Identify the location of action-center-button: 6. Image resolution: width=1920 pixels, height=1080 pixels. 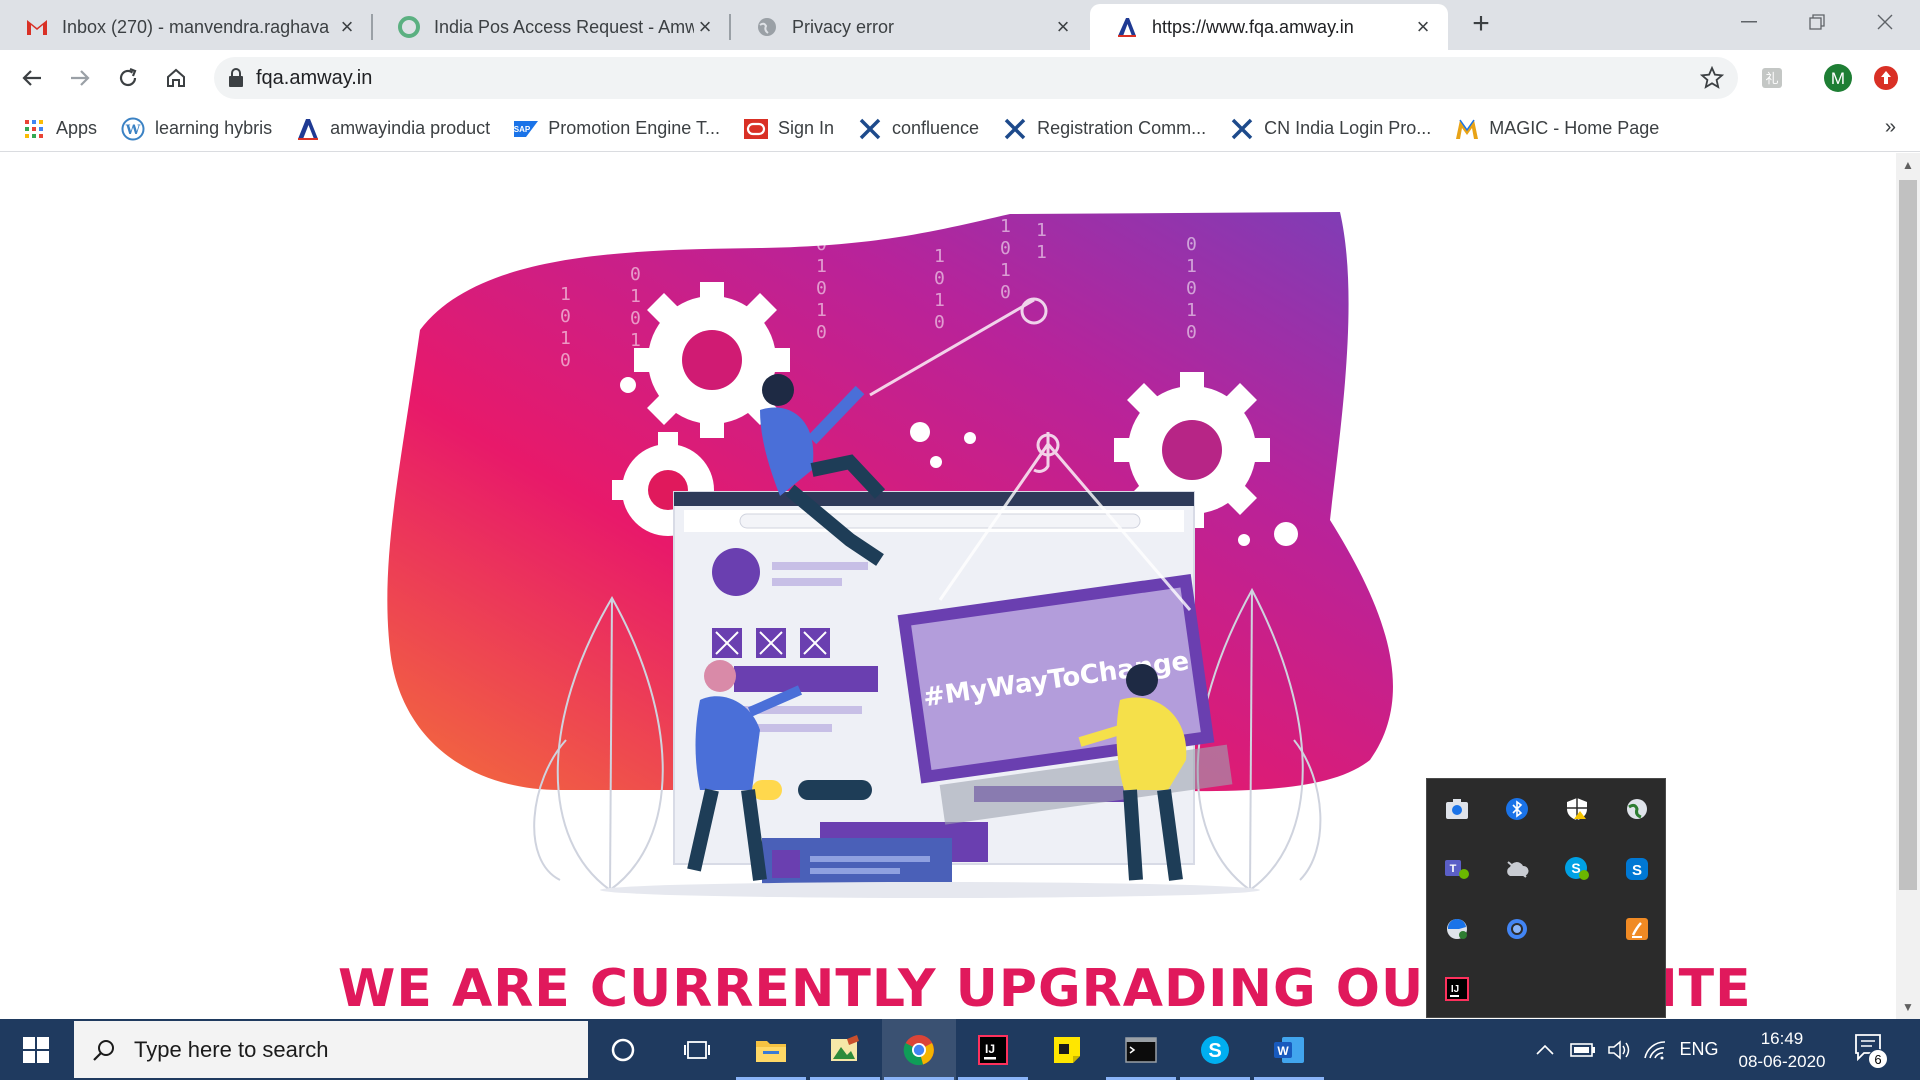
(1871, 1051).